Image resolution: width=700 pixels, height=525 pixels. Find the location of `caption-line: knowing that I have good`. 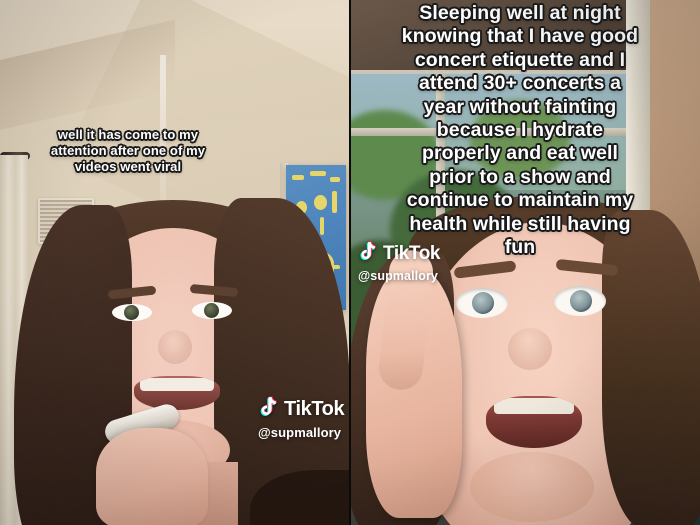

caption-line: knowing that I have good is located at coordinates (520, 36).